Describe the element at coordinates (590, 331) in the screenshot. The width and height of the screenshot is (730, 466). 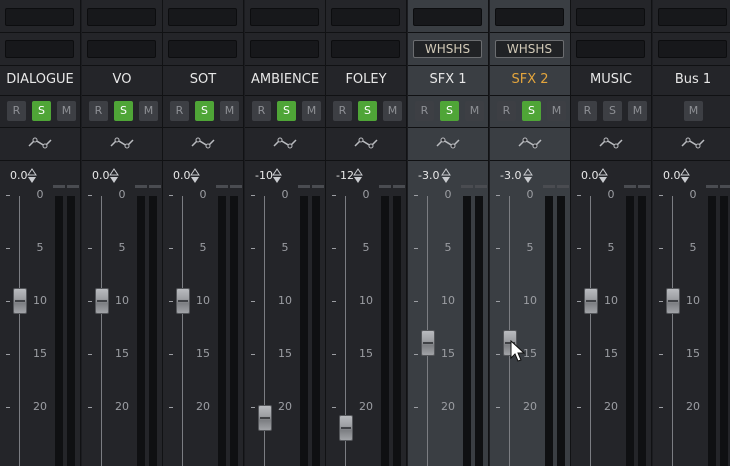
I see `fader-track` at that location.